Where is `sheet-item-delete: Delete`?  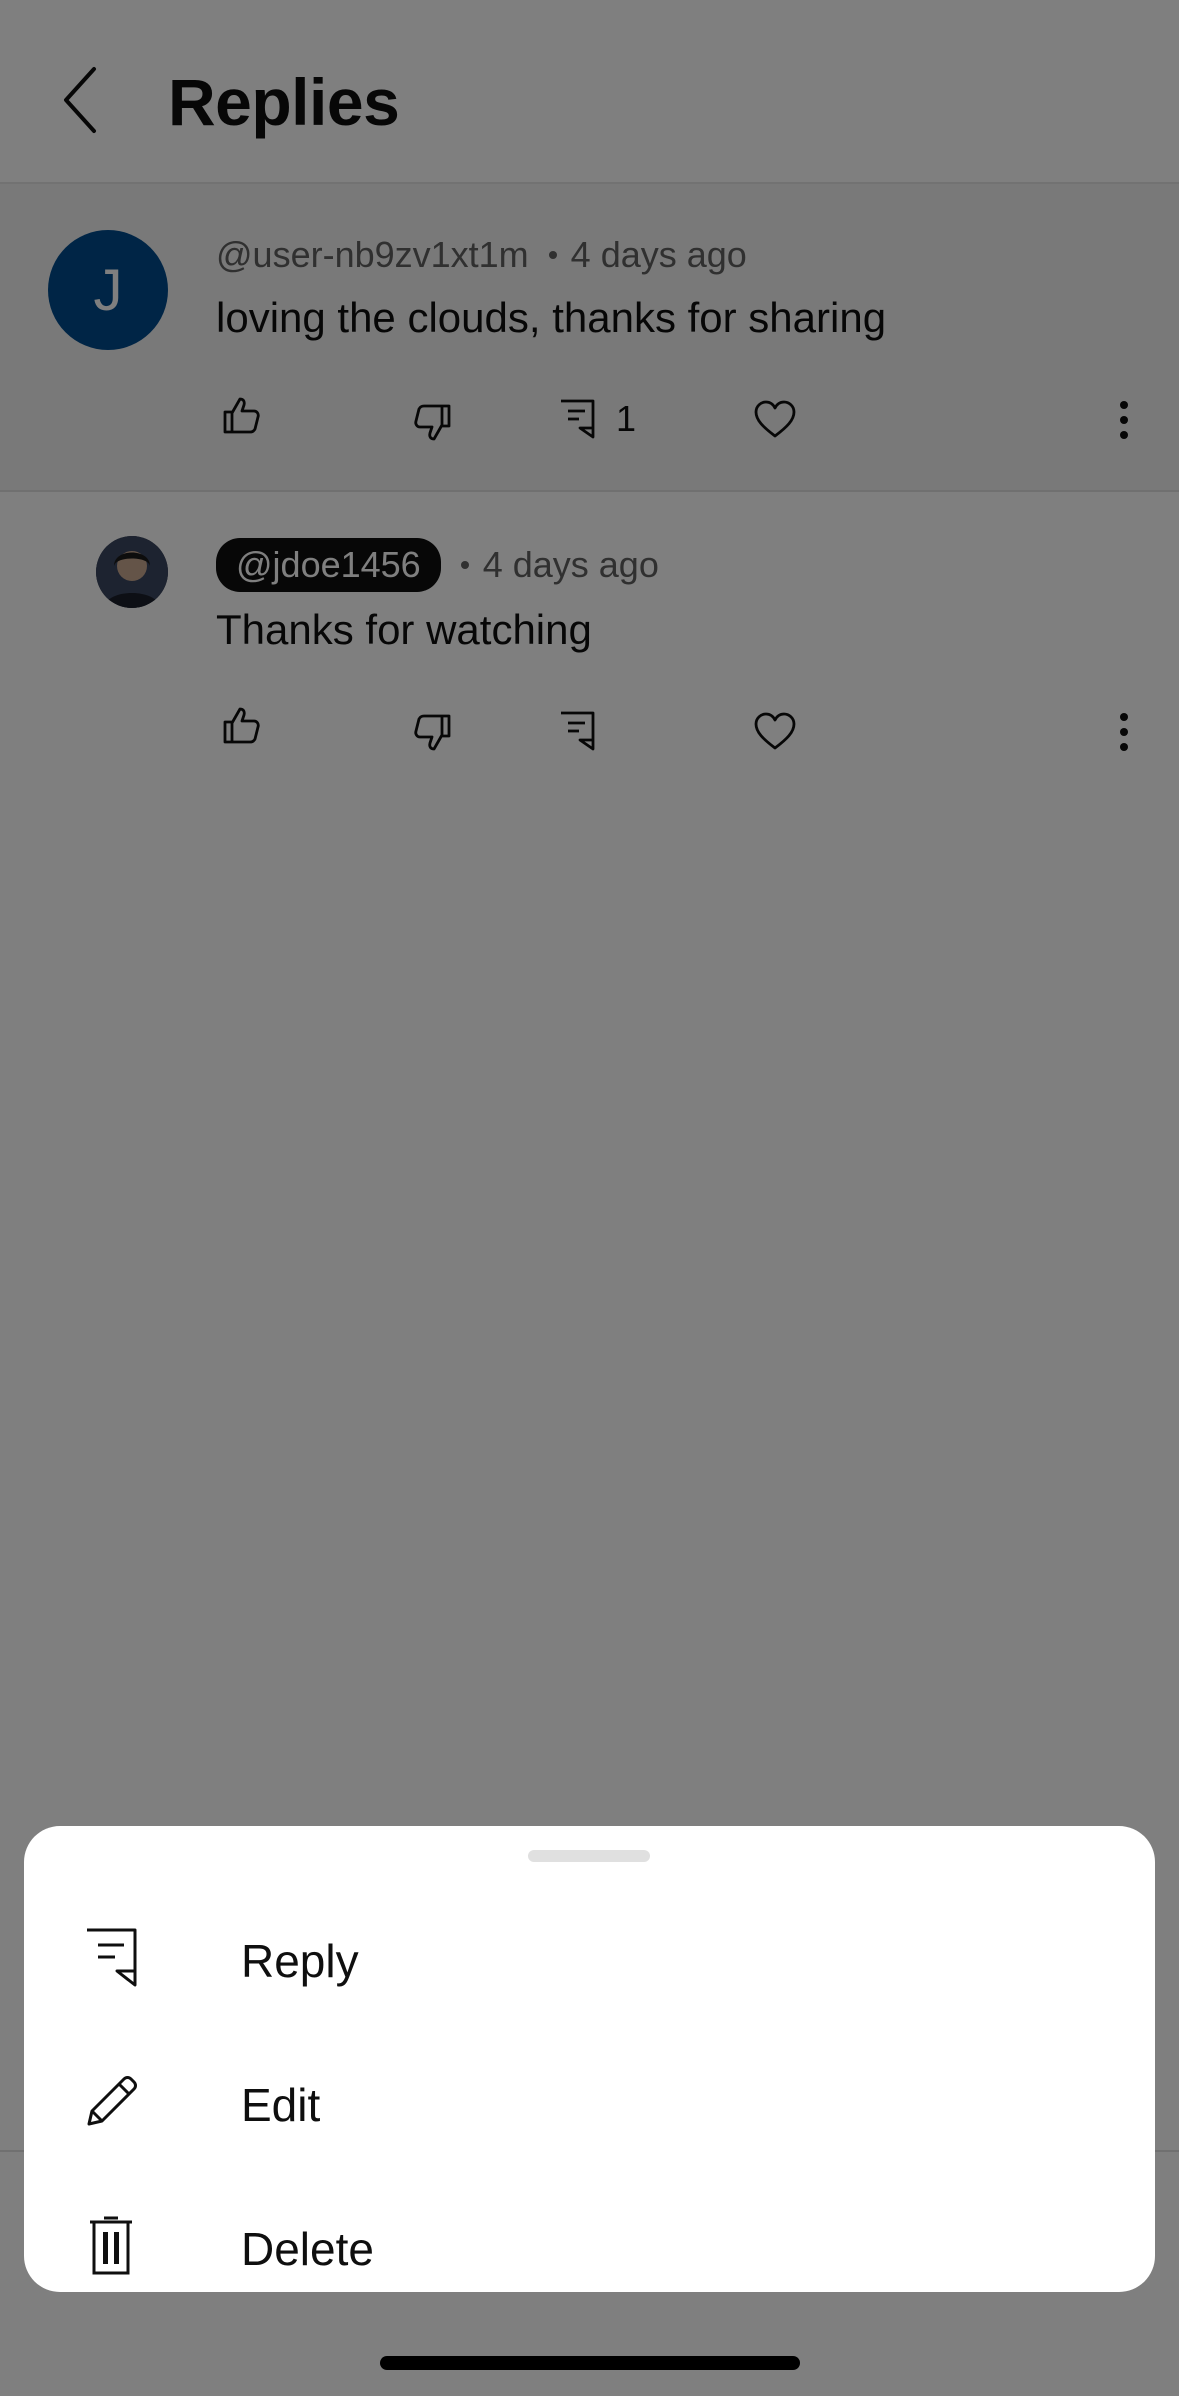 sheet-item-delete: Delete is located at coordinates (589, 2246).